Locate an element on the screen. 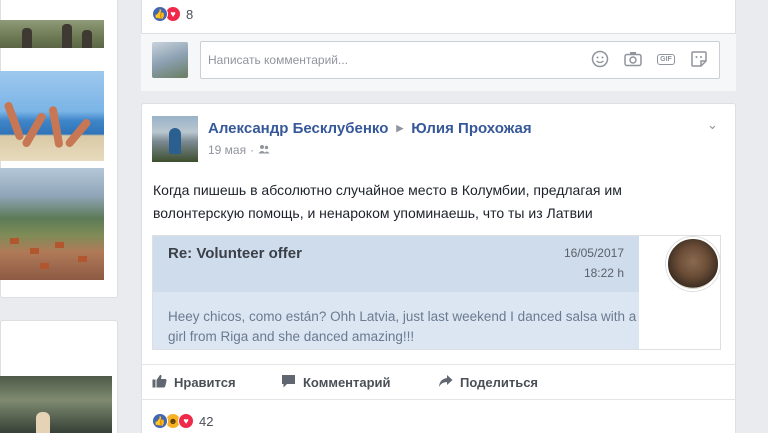 This screenshot has height=433, width=768. avatar-figure is located at coordinates (175, 141).